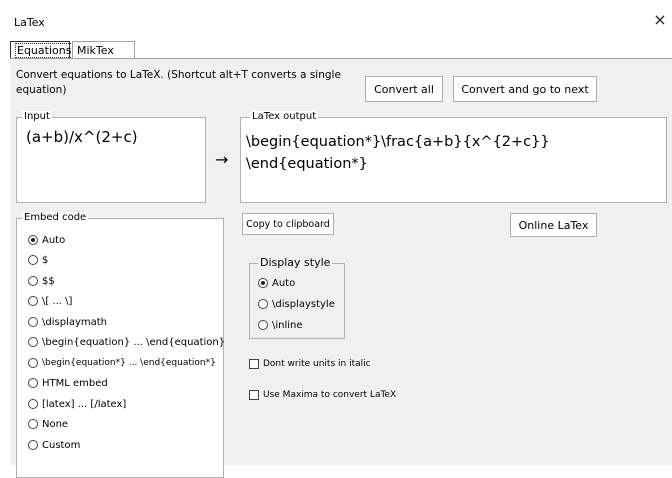 This screenshot has height=478, width=672. I want to click on checkbox-units-italic: Dont write units in italic, so click(310, 364).